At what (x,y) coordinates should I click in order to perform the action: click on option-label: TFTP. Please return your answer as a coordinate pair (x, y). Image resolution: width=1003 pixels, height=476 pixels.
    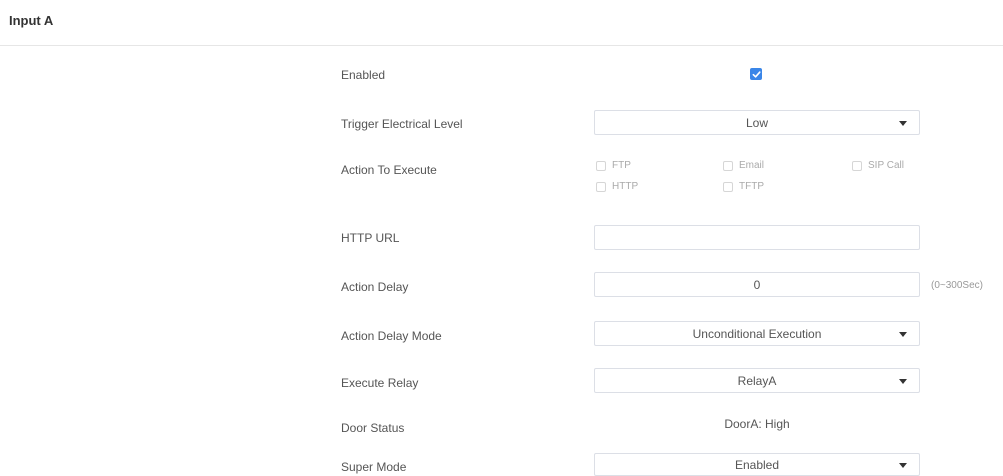
    Looking at the image, I should click on (751, 186).